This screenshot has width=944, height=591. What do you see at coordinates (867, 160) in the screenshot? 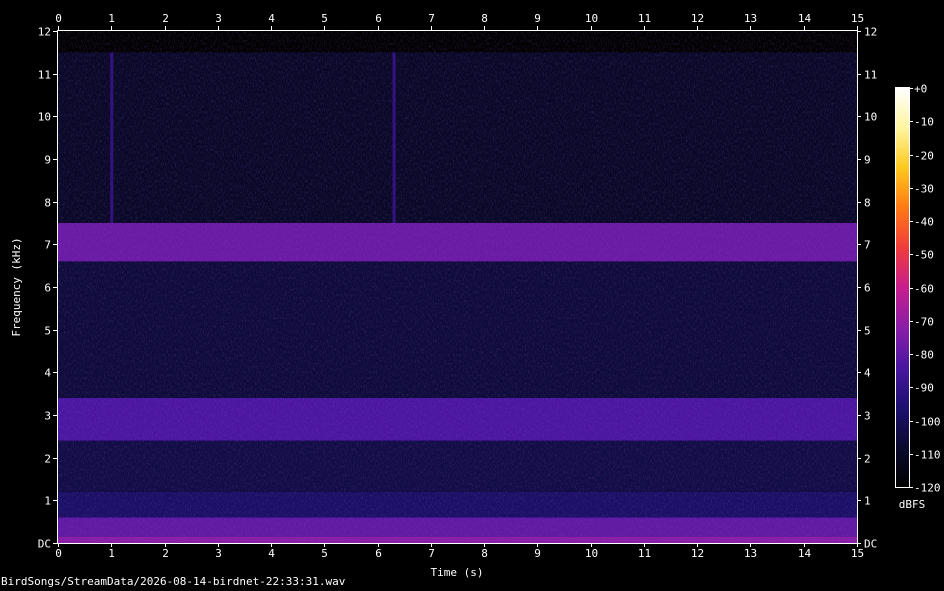
I see `y-tick-label-right: 9` at bounding box center [867, 160].